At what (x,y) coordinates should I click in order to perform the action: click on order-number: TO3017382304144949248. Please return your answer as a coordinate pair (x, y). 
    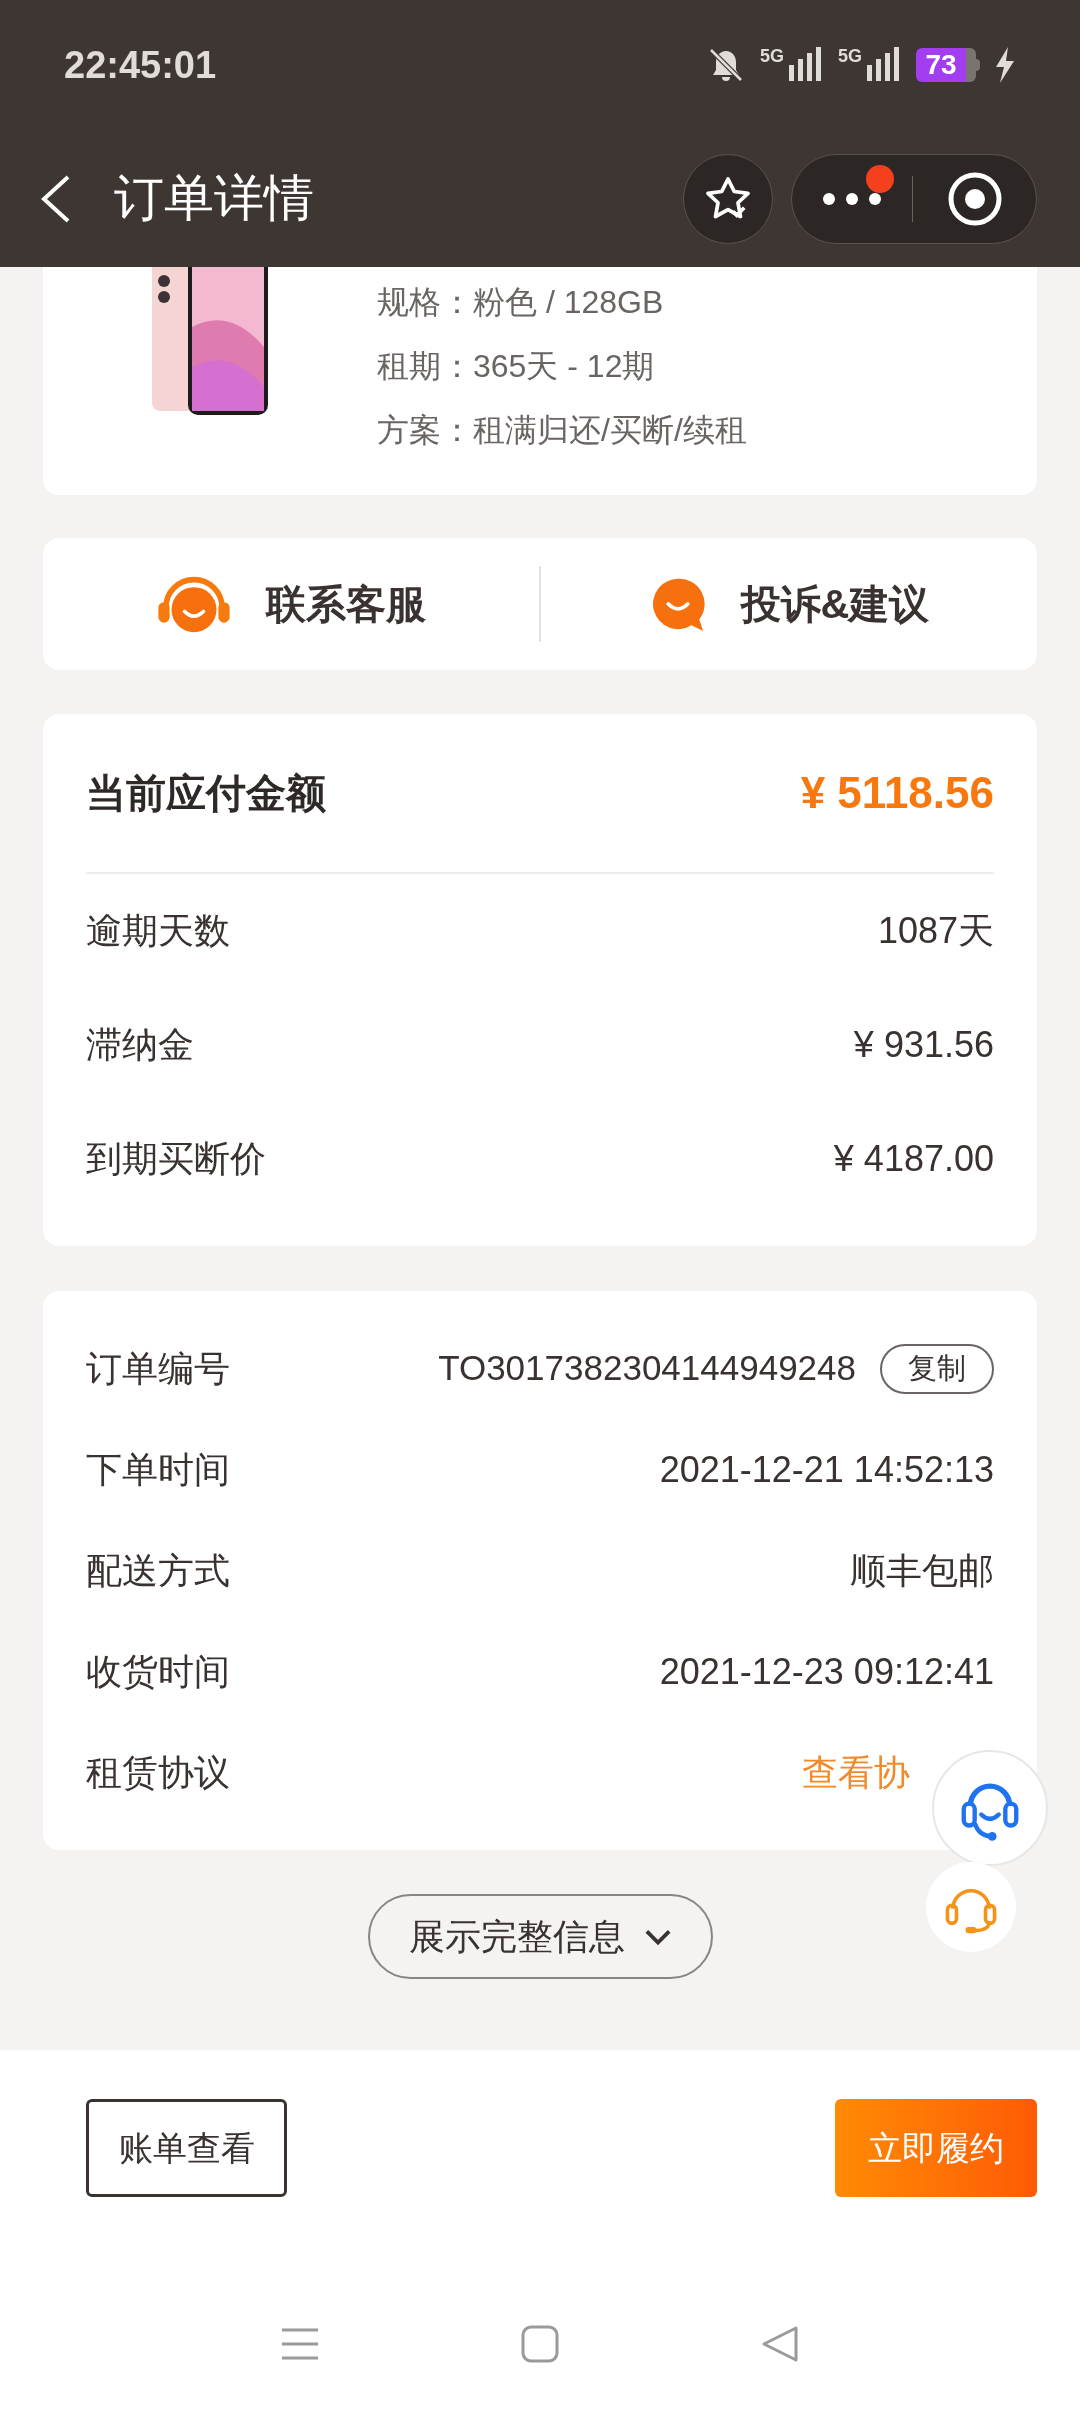
    Looking at the image, I should click on (647, 1368).